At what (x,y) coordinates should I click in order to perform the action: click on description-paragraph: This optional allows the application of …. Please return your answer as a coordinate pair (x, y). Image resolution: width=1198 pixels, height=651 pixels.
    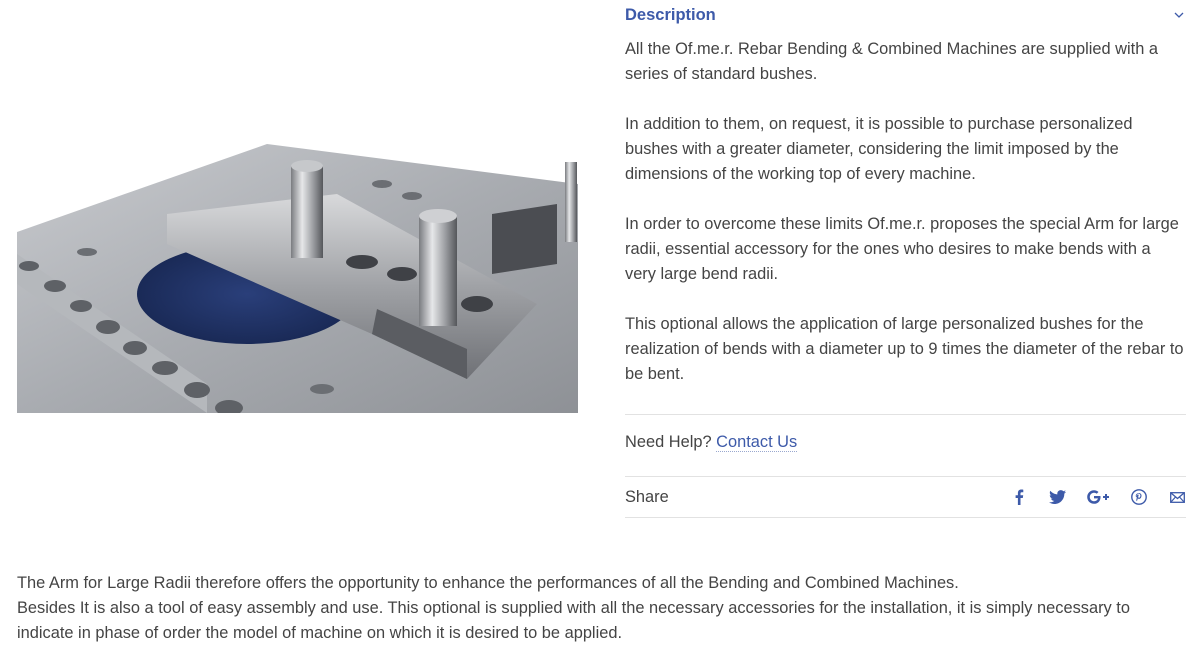
    Looking at the image, I should click on (904, 349).